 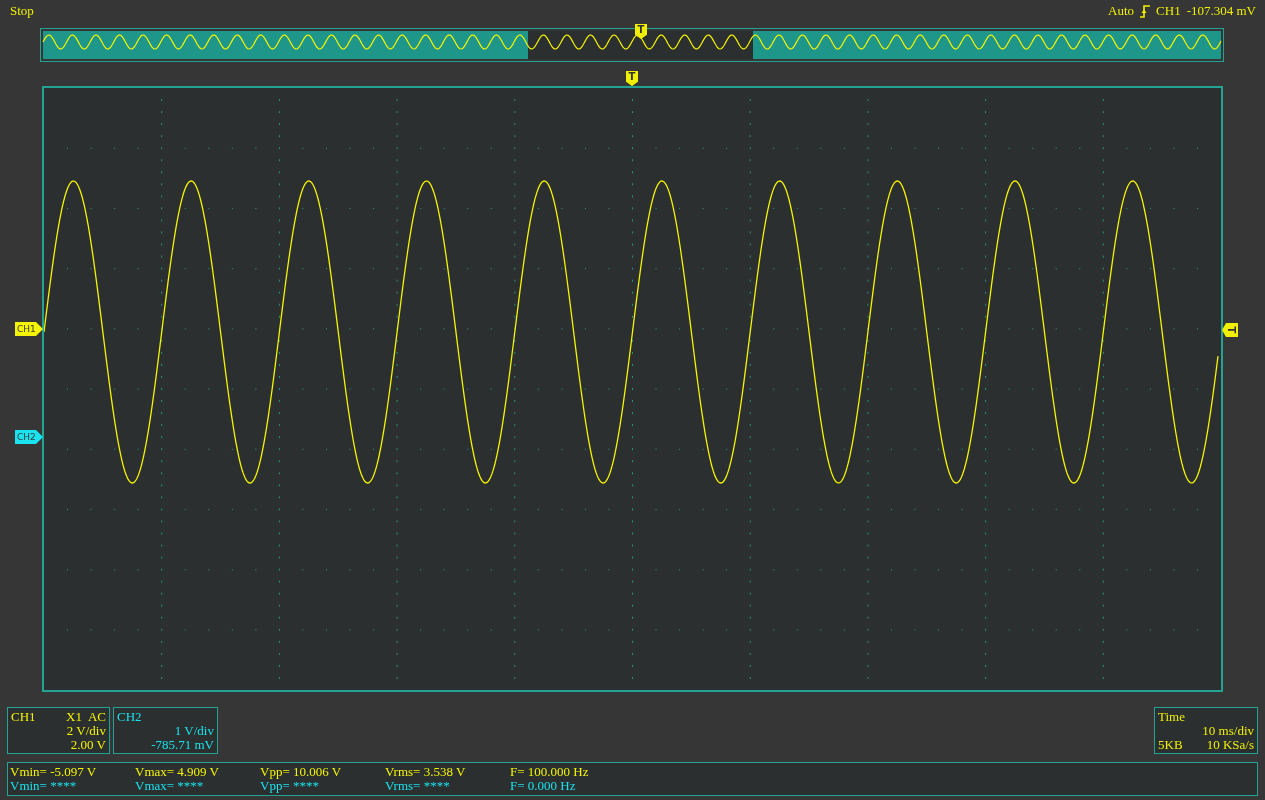 I want to click on memory-depth: 5KB, so click(x=1170, y=745).